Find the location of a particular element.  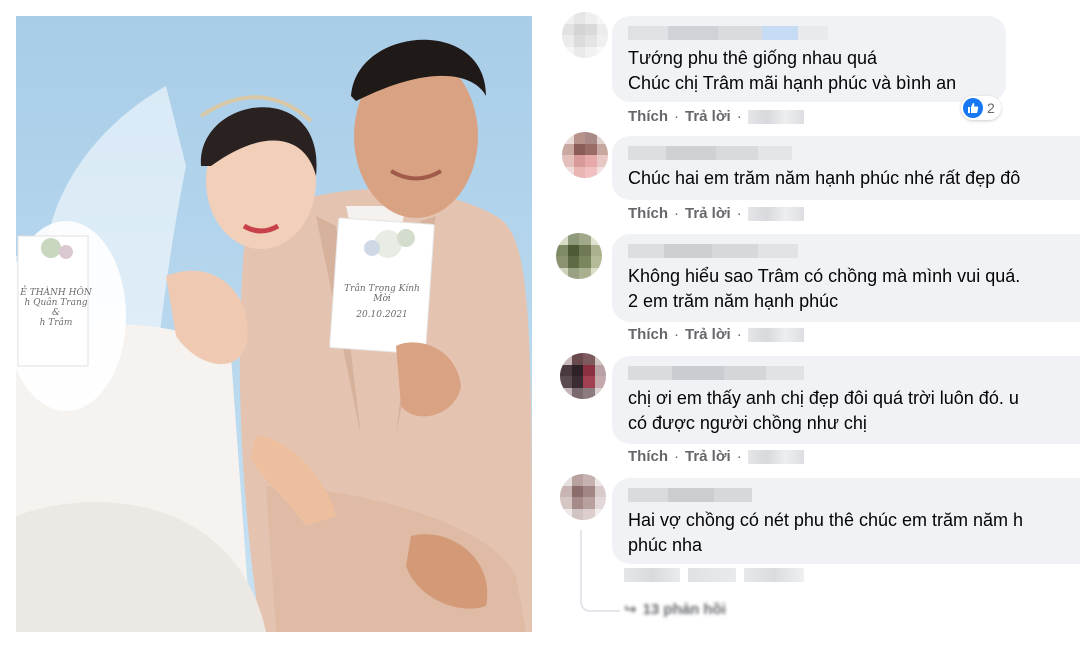

comment-text: 2 em trăm năm hạnh phúc is located at coordinates (733, 301).